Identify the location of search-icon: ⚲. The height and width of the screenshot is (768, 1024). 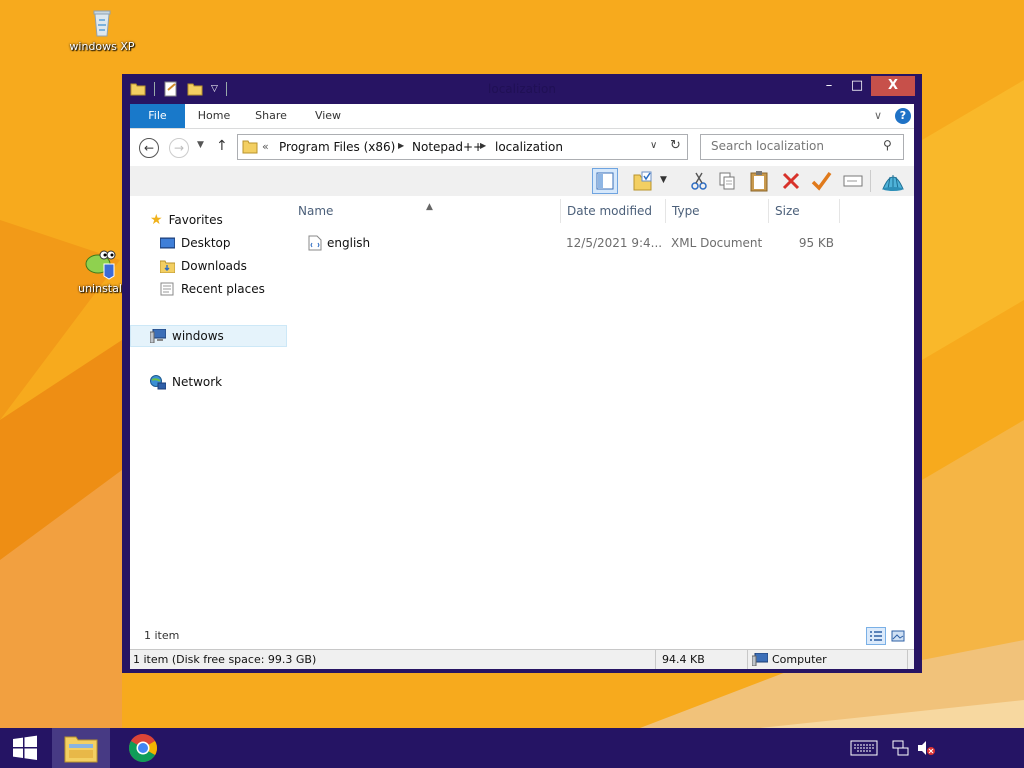
(887, 145).